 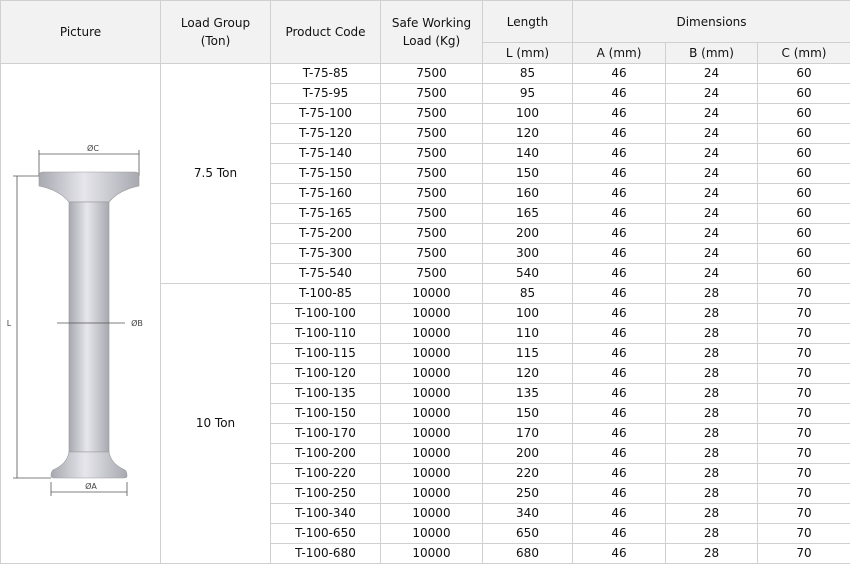 What do you see at coordinates (528, 254) in the screenshot?
I see `length-cell: 300` at bounding box center [528, 254].